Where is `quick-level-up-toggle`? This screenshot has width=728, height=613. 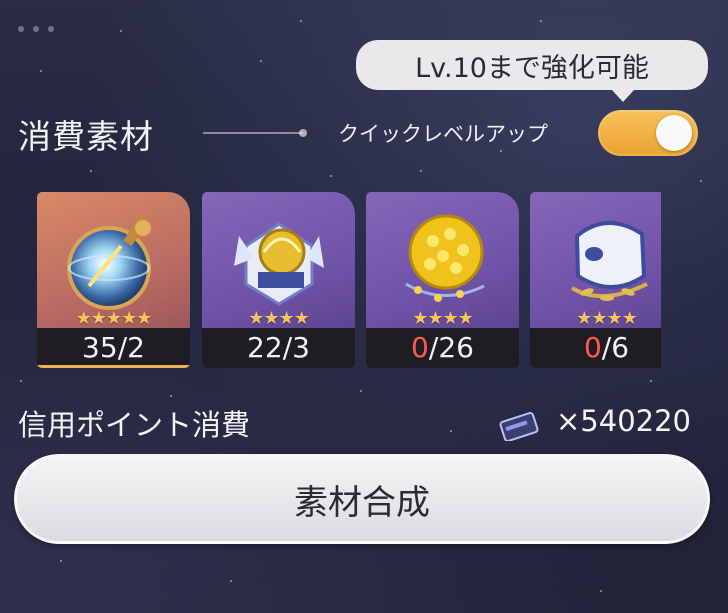 quick-level-up-toggle is located at coordinates (648, 133).